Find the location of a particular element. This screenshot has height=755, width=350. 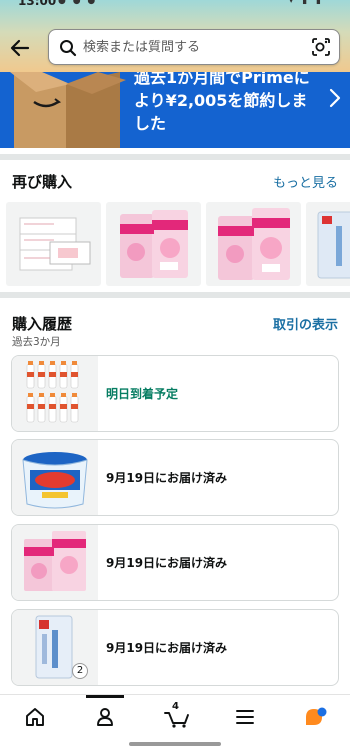

oxiclean-tub-icon is located at coordinates (55, 480).